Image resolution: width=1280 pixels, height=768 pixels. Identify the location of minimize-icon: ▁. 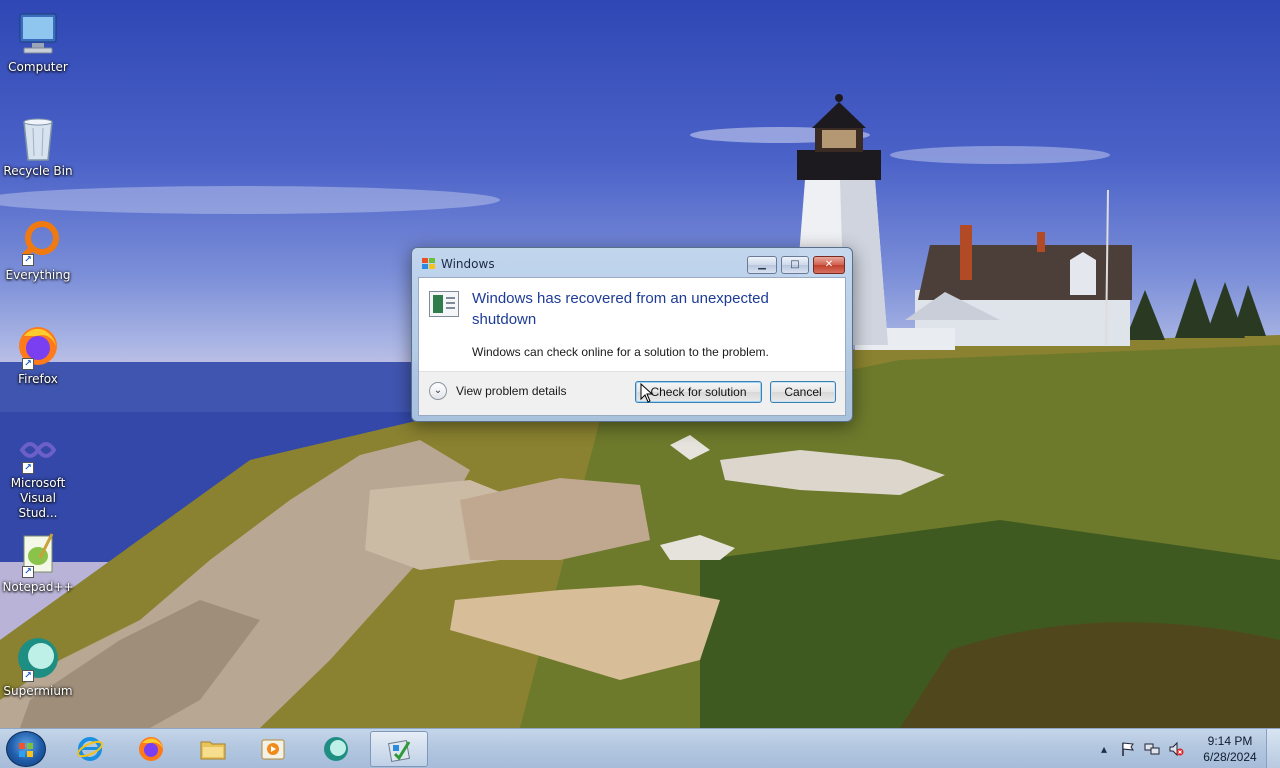
(762, 264).